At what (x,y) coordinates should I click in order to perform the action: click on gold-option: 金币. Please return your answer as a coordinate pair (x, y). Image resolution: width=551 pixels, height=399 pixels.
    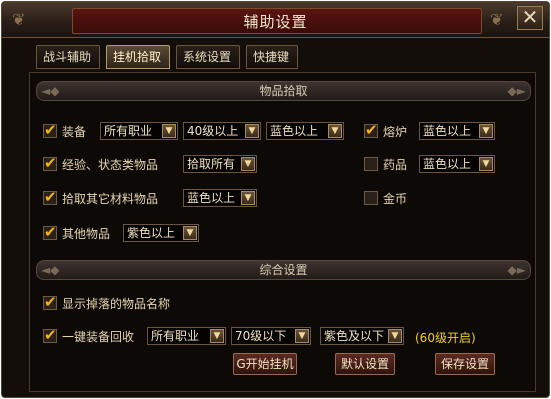
    Looking at the image, I should click on (385, 198).